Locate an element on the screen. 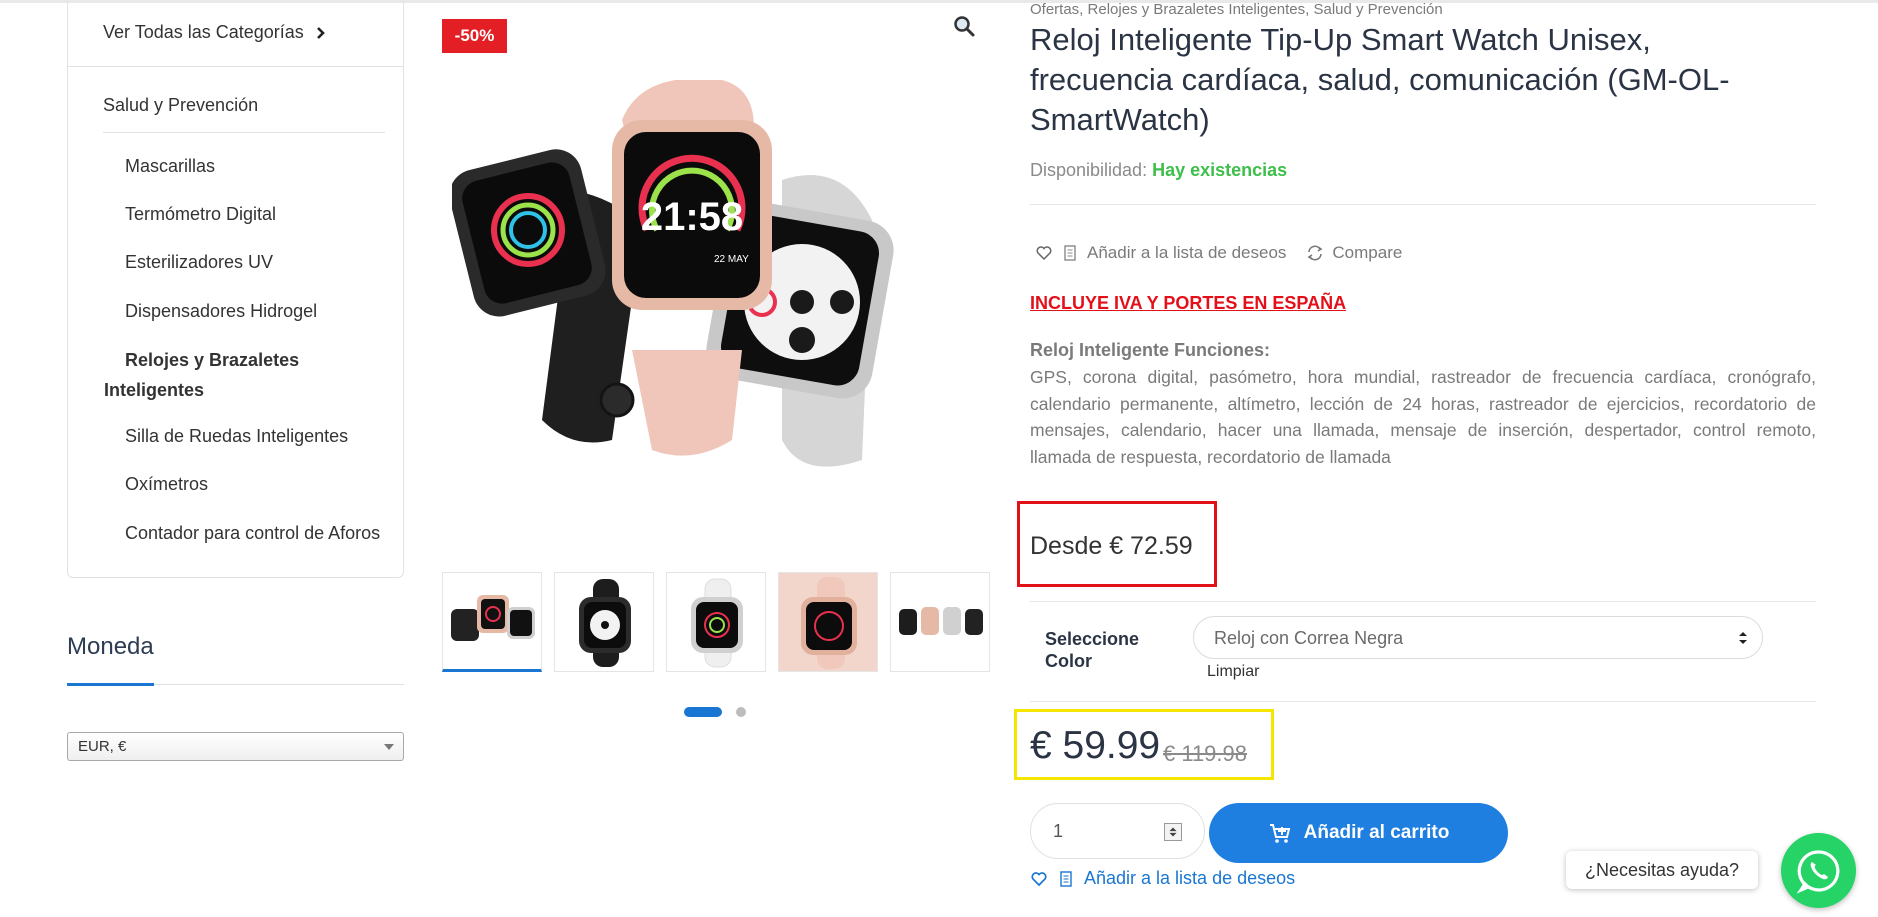 Image resolution: width=1878 pixels, height=917 pixels. availability-status: Hay existencias is located at coordinates (1220, 170).